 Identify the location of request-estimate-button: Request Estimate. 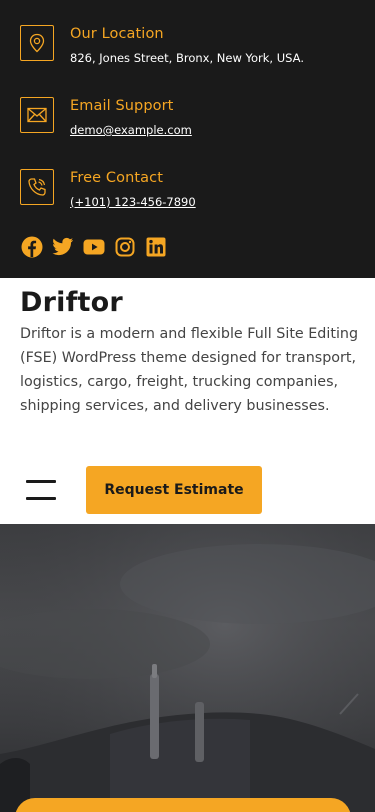
(174, 490).